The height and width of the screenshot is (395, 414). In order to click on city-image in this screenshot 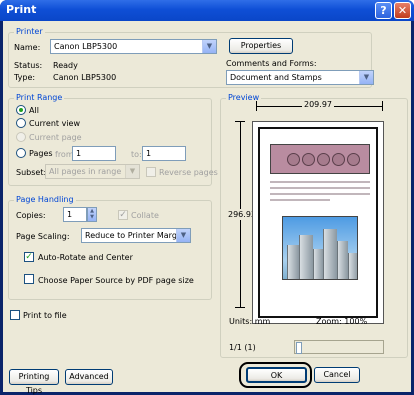, I will do `click(320, 248)`.